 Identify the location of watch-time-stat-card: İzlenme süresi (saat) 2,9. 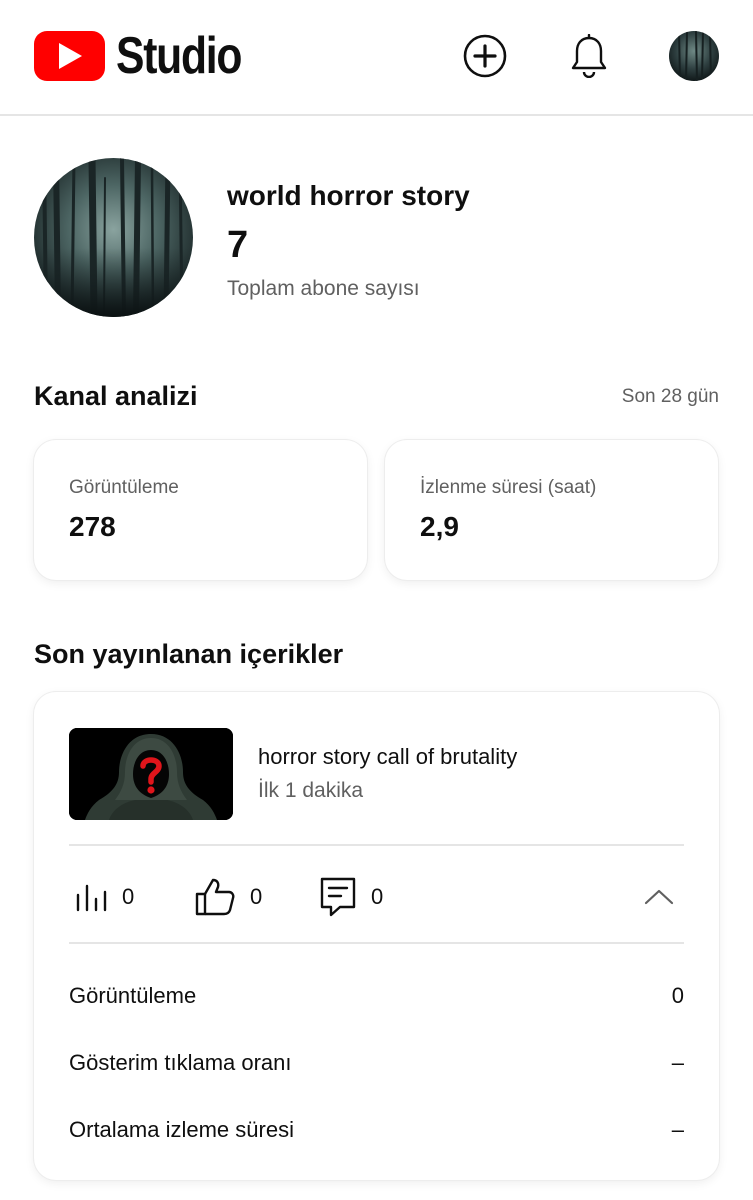
(551, 510).